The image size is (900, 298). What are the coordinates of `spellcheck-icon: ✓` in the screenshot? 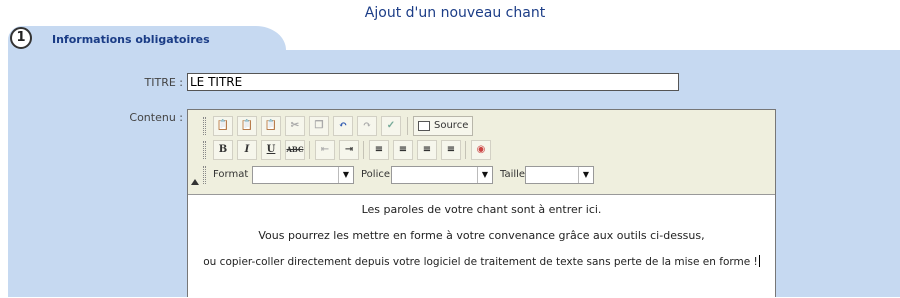 It's located at (391, 126).